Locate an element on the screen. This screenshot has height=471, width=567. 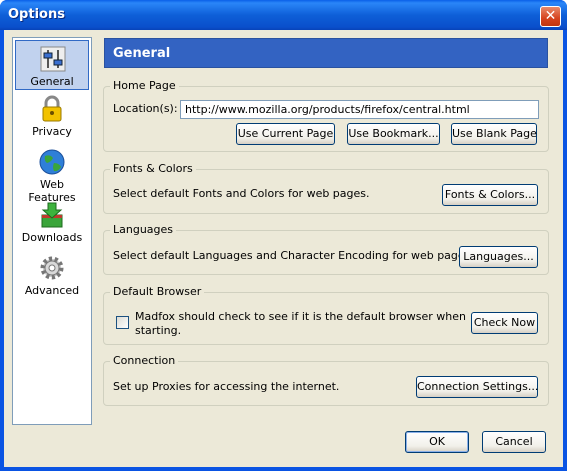
sidebar-item-advanced: Advanced is located at coordinates (52, 275).